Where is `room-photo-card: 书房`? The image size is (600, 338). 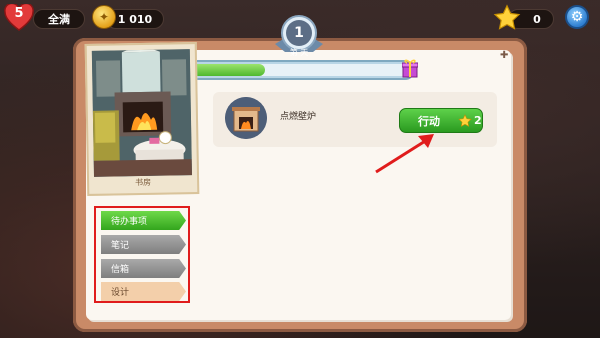
room-photo-card: 书房 is located at coordinates (142, 119).